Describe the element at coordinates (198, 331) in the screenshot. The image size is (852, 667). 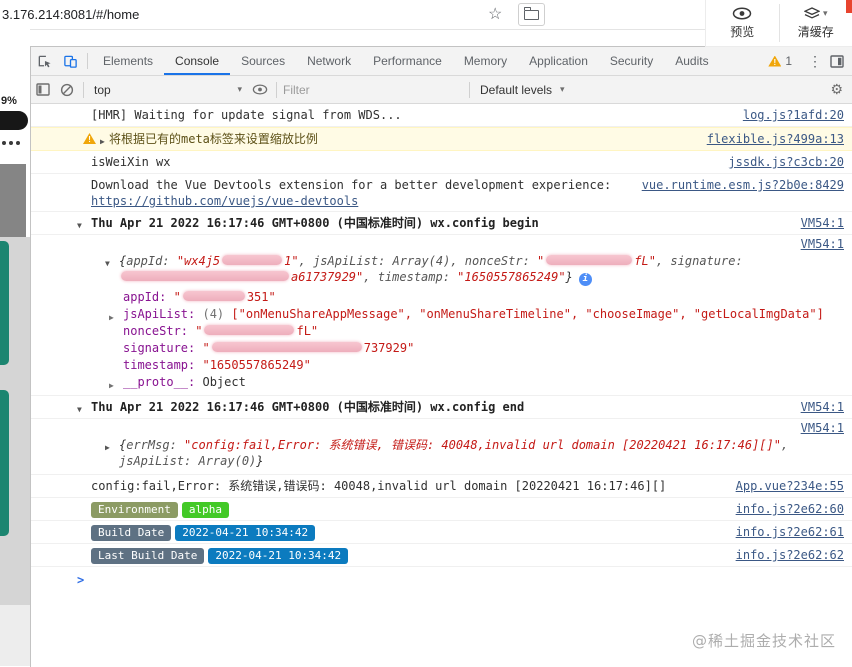
I see `property-value: "` at that location.